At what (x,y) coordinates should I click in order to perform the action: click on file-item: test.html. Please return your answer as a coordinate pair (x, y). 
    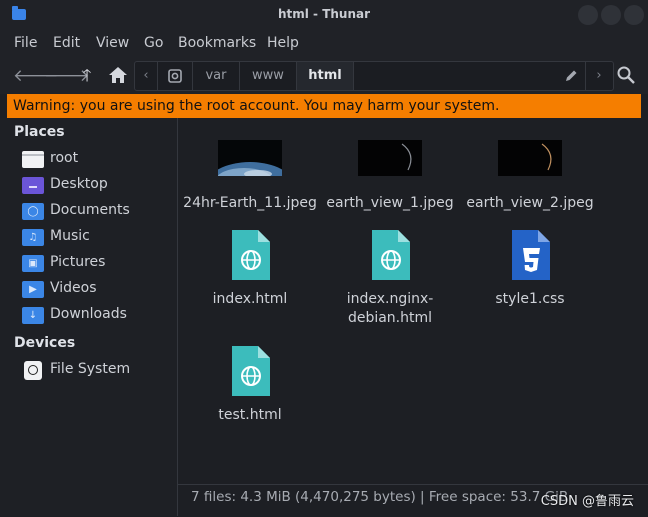
    Looking at the image, I should click on (250, 384).